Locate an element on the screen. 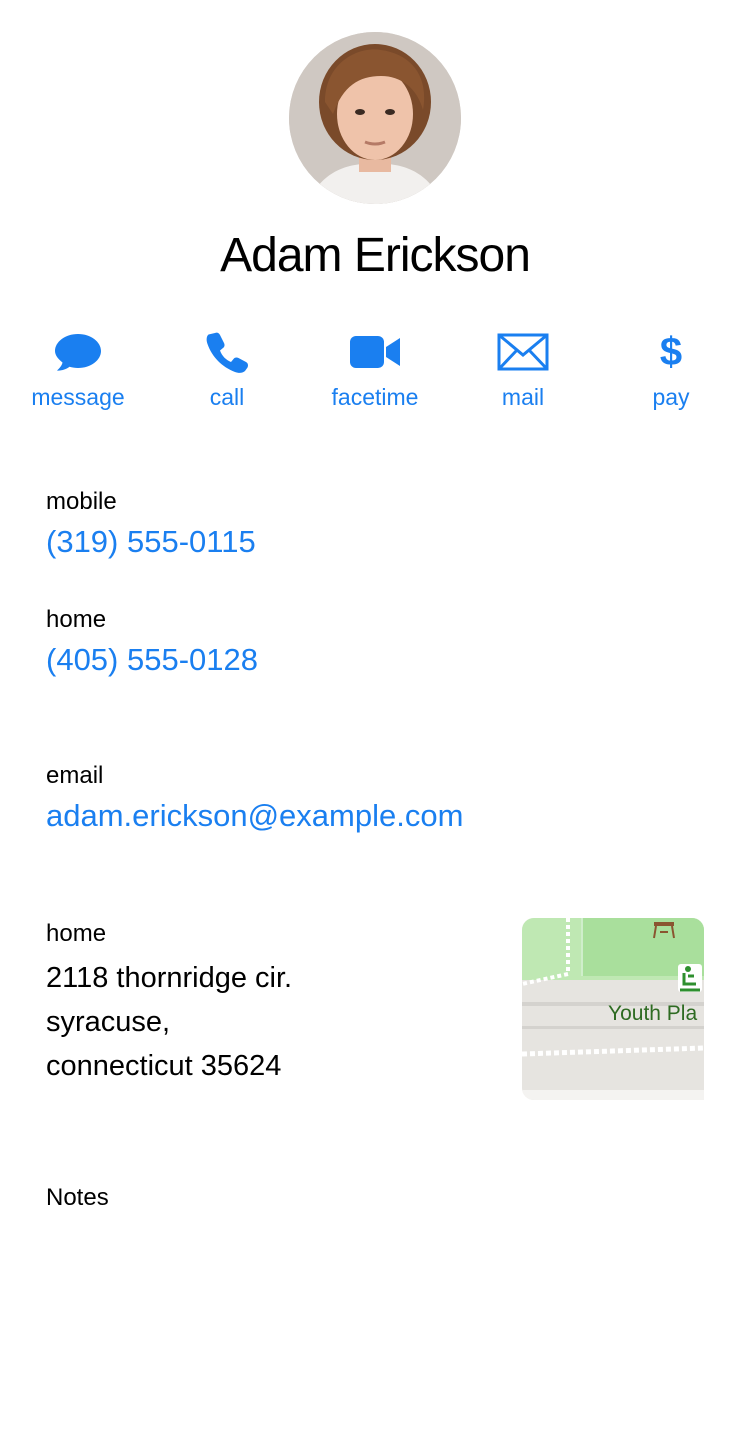 This screenshot has height=1448, width=750. address-line-city: syracuse, is located at coordinates (108, 1022).